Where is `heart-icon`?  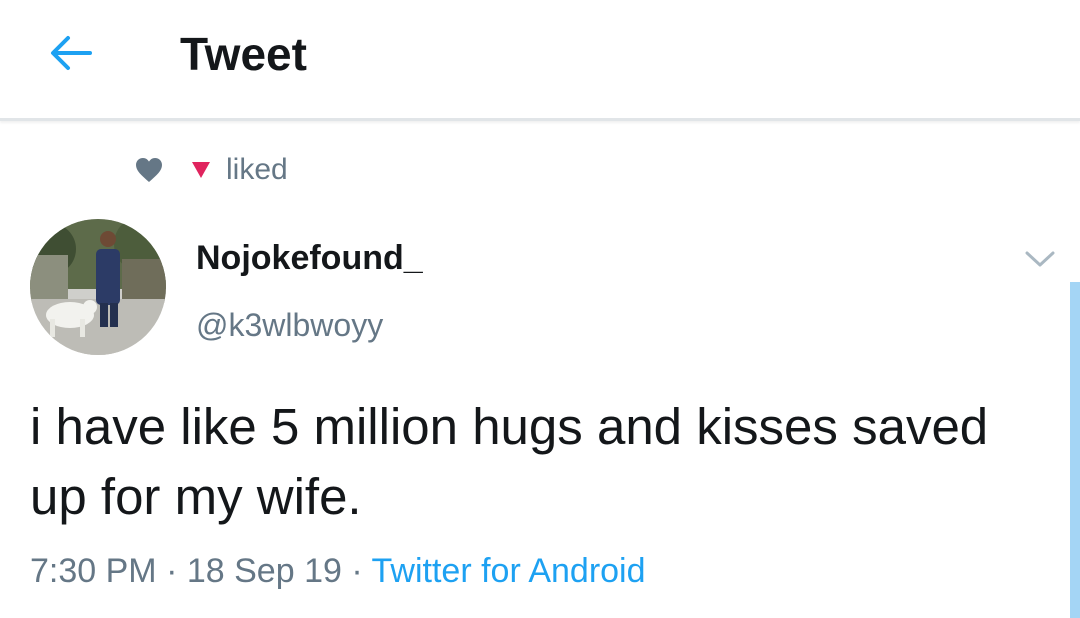
heart-icon is located at coordinates (149, 170).